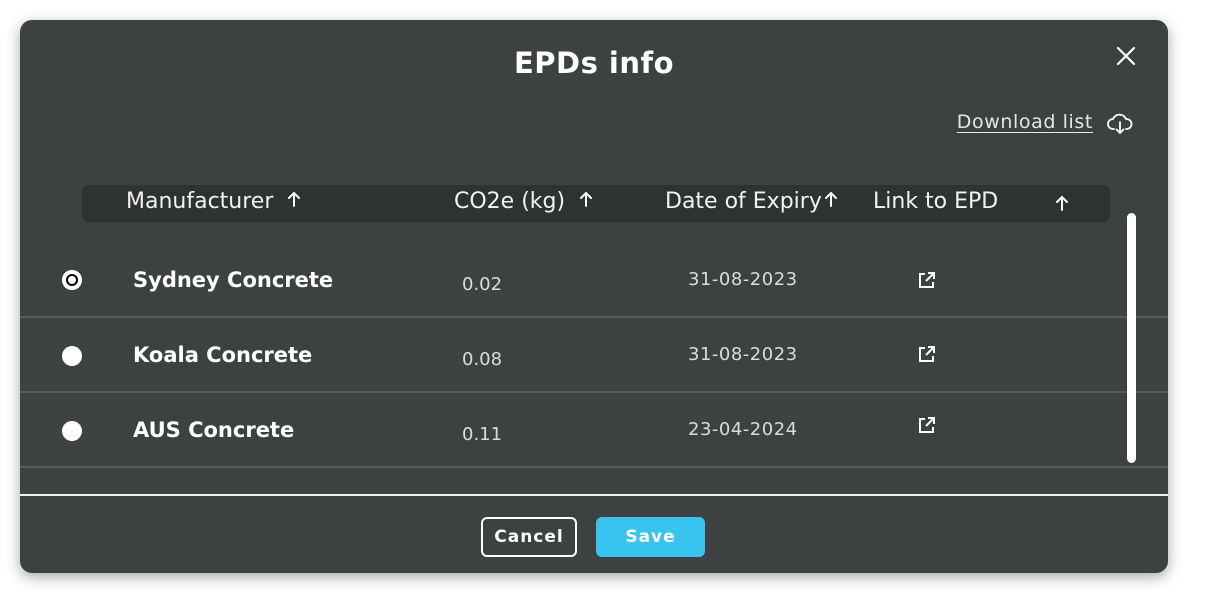 Image resolution: width=1208 pixels, height=613 pixels. What do you see at coordinates (594, 429) in the screenshot?
I see `table-row: AUS Concrete 0.11 23-04-2024` at bounding box center [594, 429].